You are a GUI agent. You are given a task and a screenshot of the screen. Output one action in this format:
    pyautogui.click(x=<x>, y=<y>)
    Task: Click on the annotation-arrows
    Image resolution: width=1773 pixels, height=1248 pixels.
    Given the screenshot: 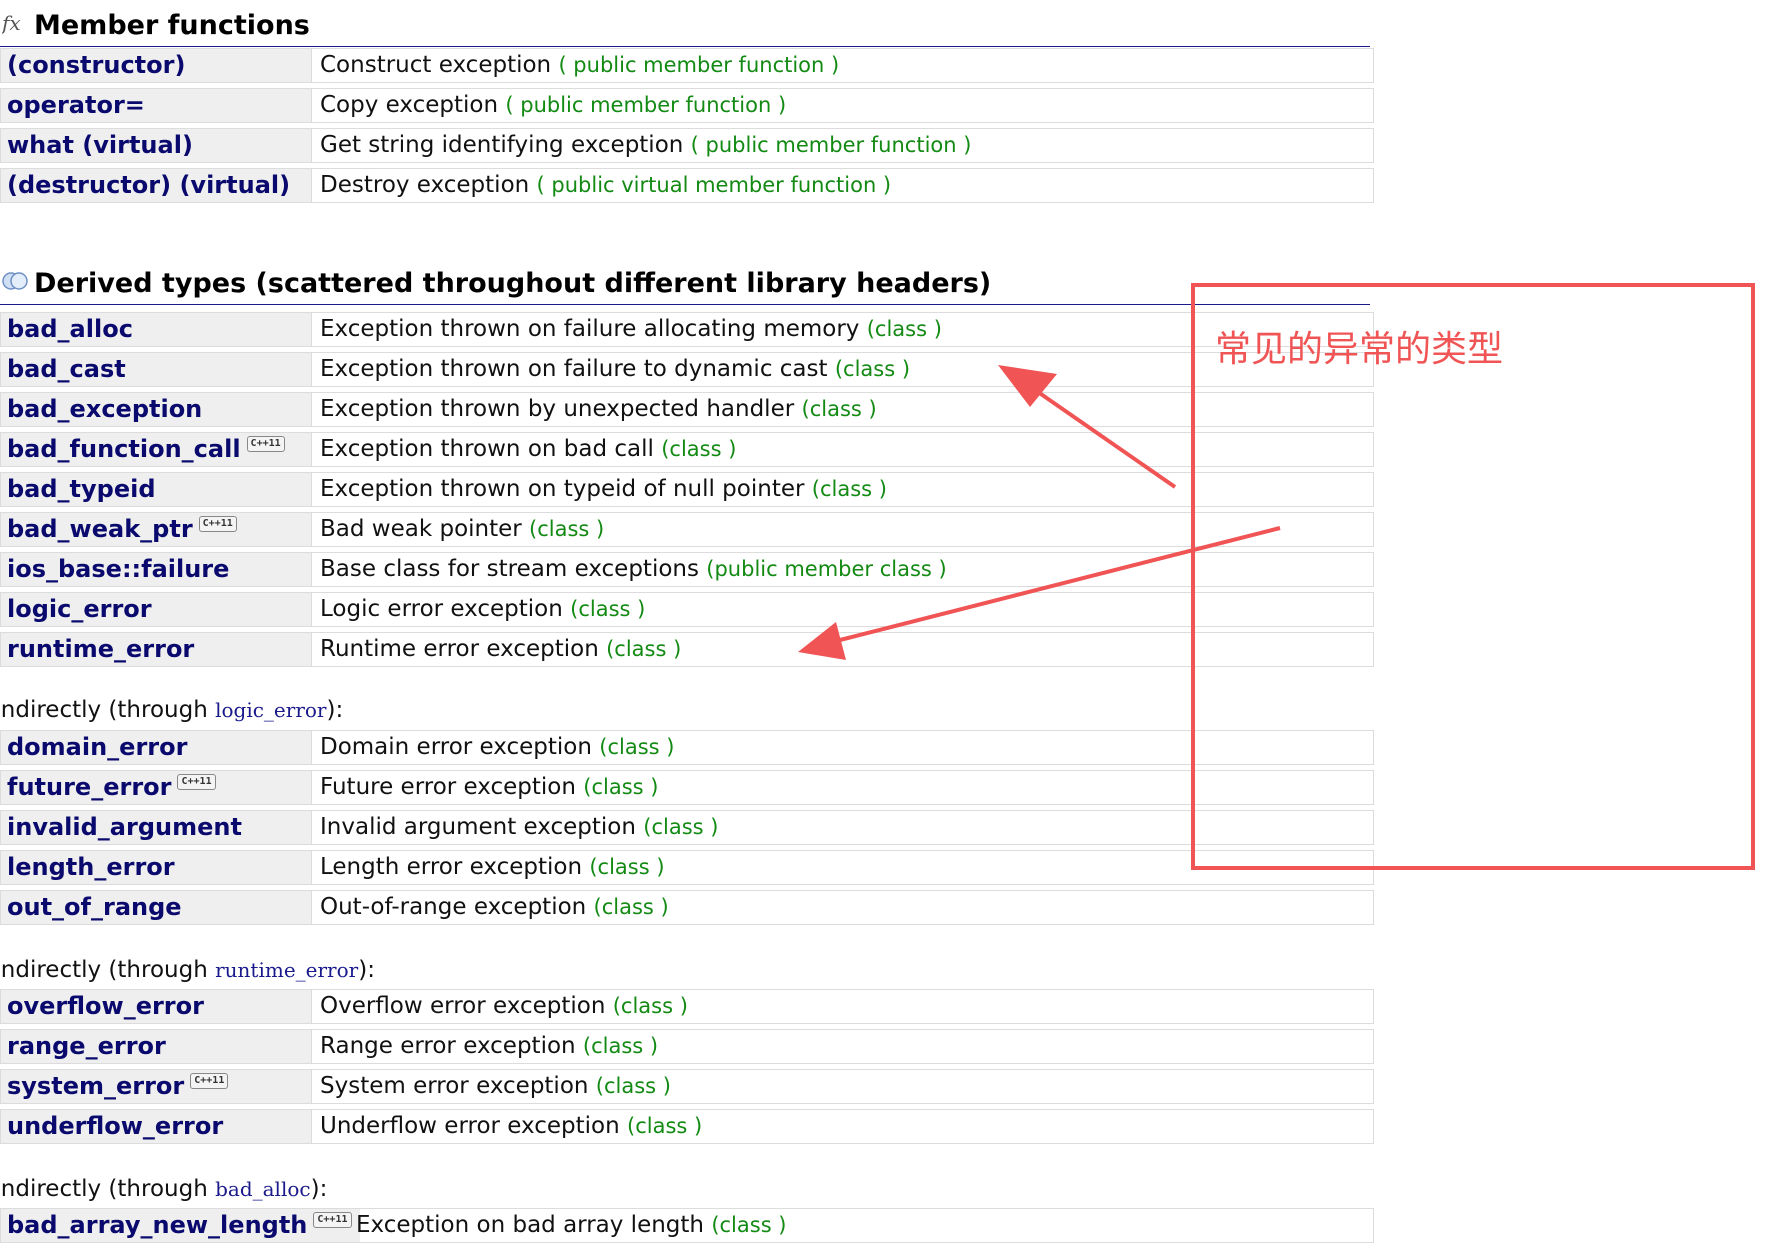 What is the action you would take?
    pyautogui.click(x=1039, y=512)
    